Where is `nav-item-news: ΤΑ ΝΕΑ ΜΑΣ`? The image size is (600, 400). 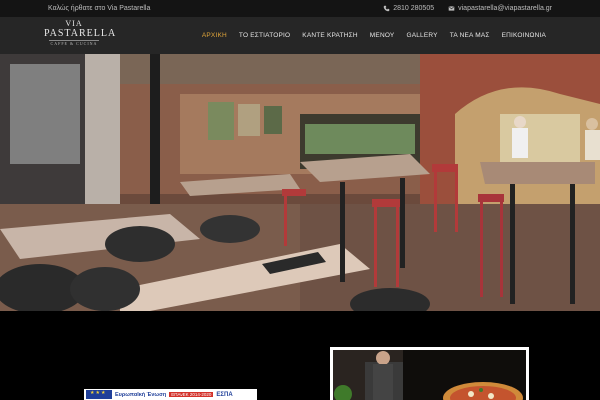
nav-item-news: ΤΑ ΝΕΑ ΜΑΣ is located at coordinates (470, 35).